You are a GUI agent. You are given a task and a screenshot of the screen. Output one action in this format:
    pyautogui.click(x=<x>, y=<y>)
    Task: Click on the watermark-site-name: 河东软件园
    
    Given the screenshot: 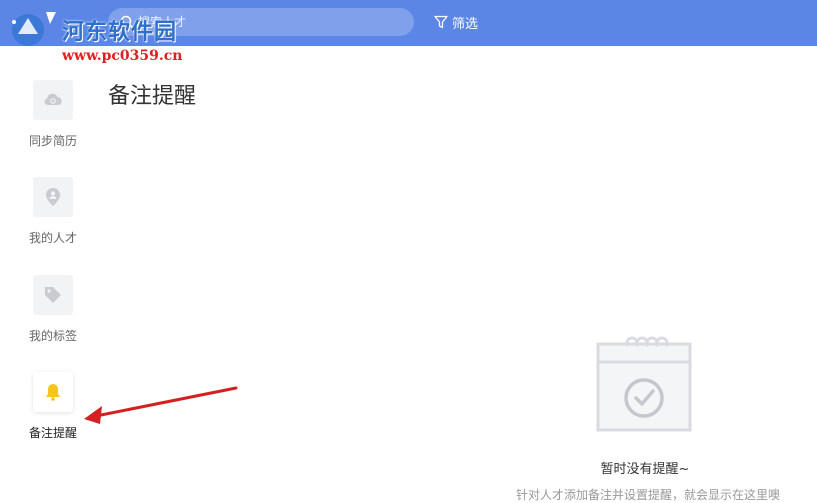 What is the action you would take?
    pyautogui.click(x=120, y=32)
    